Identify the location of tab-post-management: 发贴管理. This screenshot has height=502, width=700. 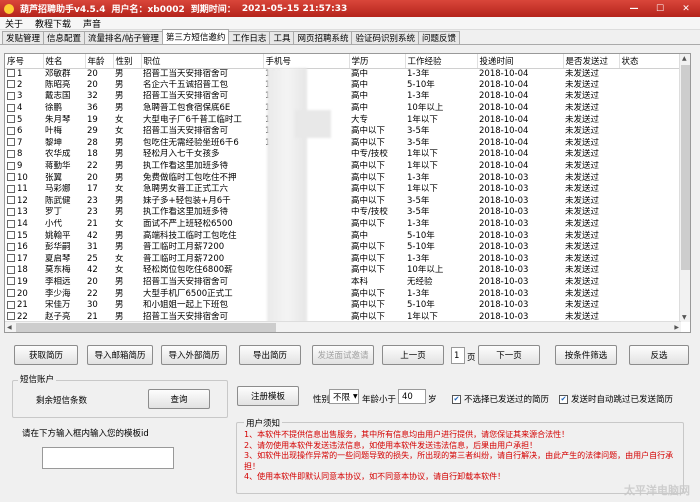
(23, 37).